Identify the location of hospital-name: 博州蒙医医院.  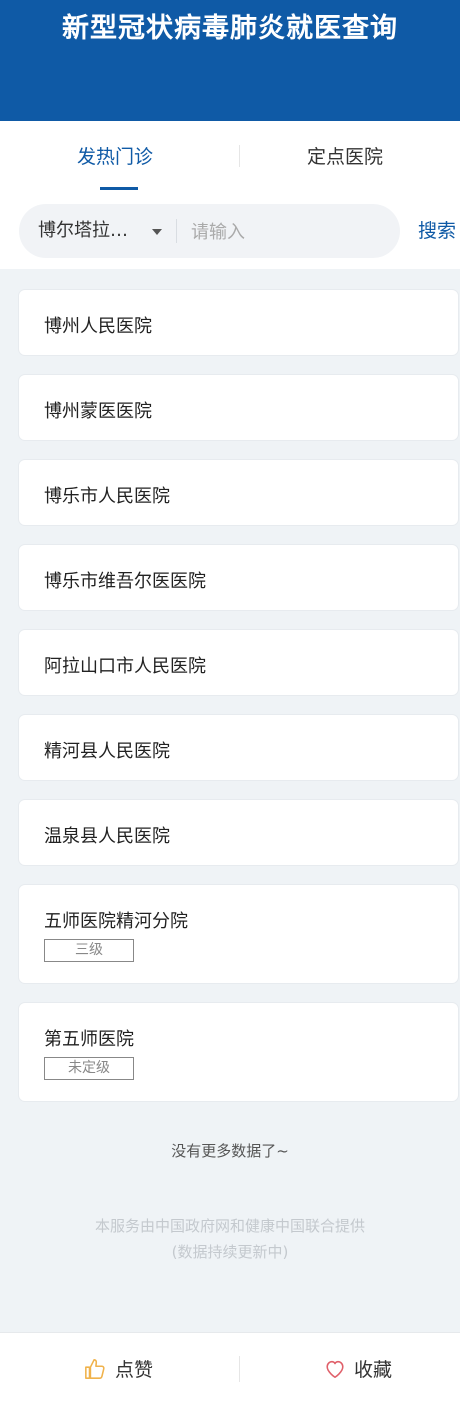
(98, 411).